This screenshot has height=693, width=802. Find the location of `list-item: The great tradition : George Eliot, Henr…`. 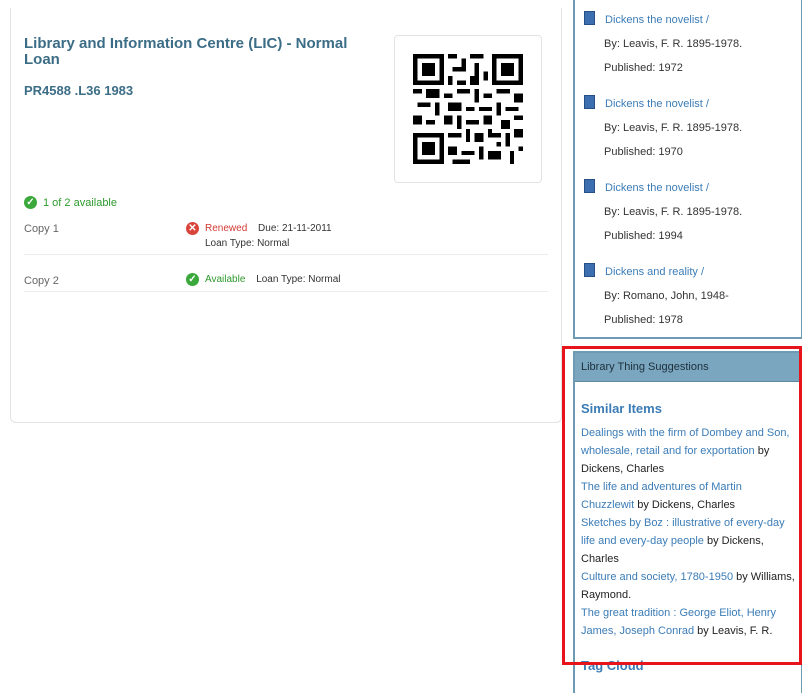

list-item: The great tradition : George Eliot, Henr… is located at coordinates (688, 622).